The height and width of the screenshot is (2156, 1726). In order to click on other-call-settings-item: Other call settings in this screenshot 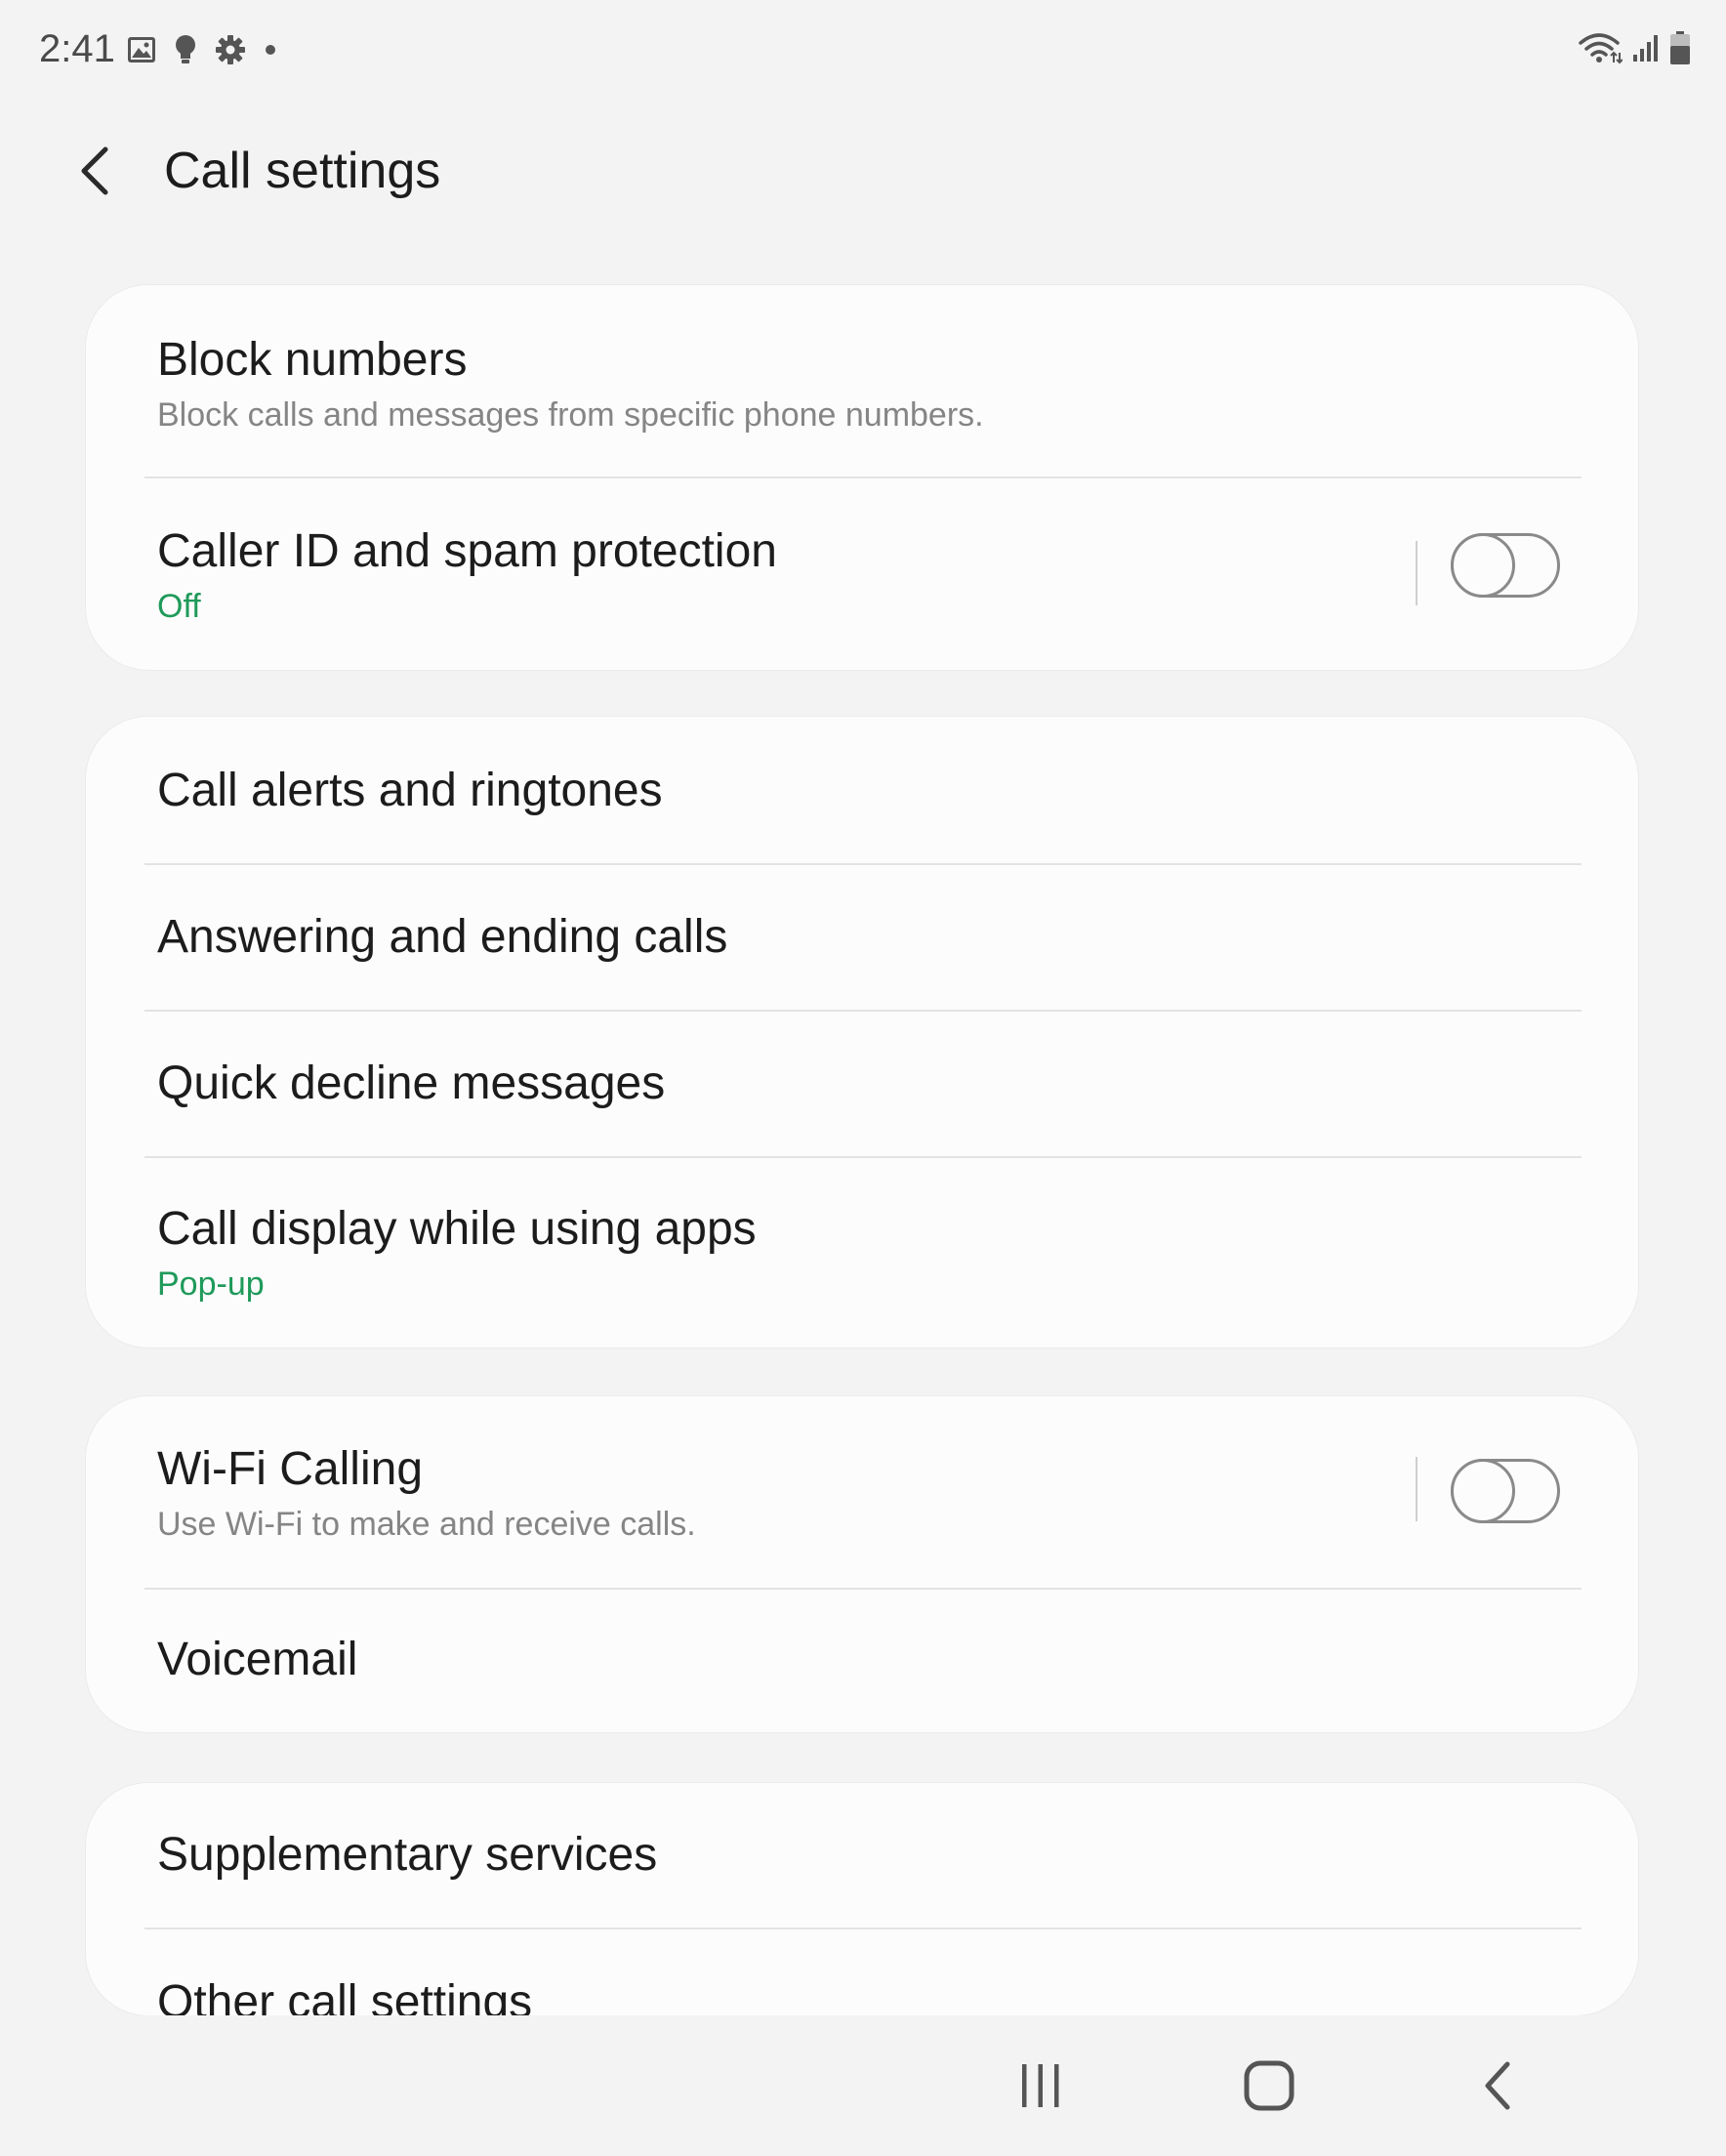, I will do `click(862, 1972)`.